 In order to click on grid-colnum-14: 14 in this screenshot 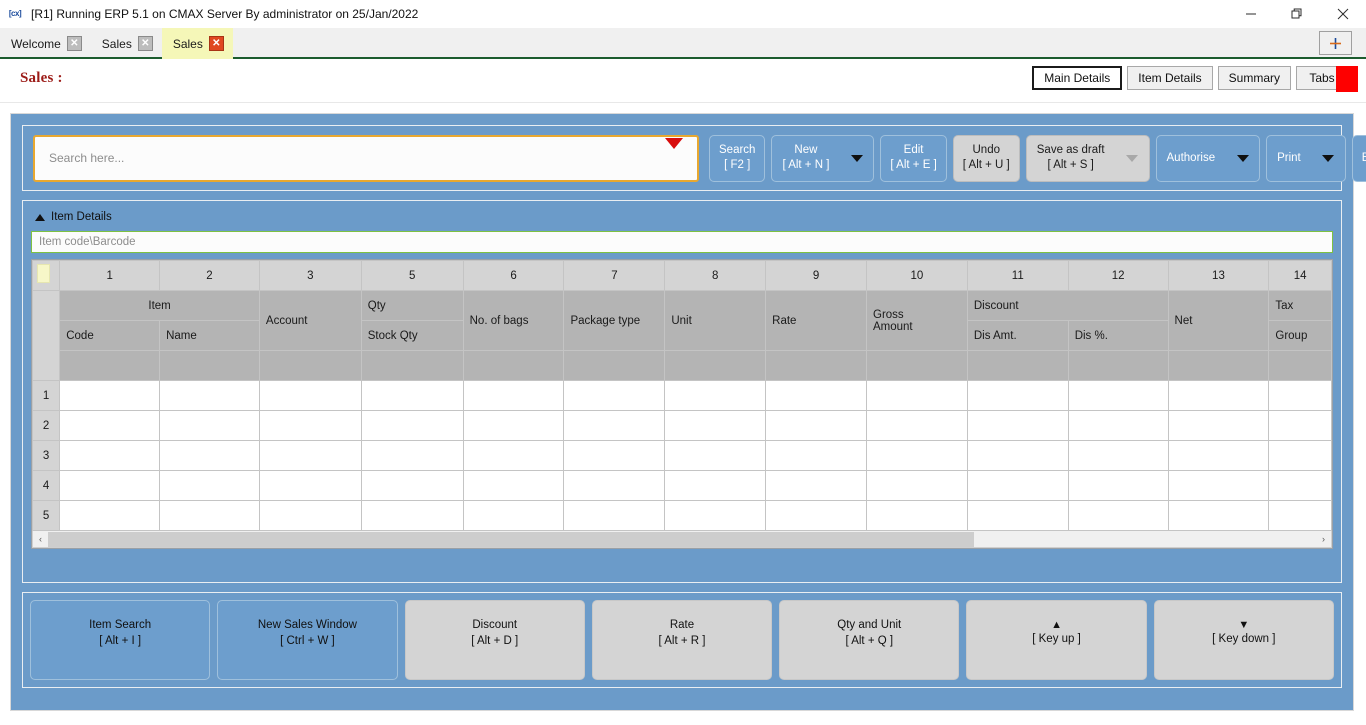, I will do `click(1300, 275)`.